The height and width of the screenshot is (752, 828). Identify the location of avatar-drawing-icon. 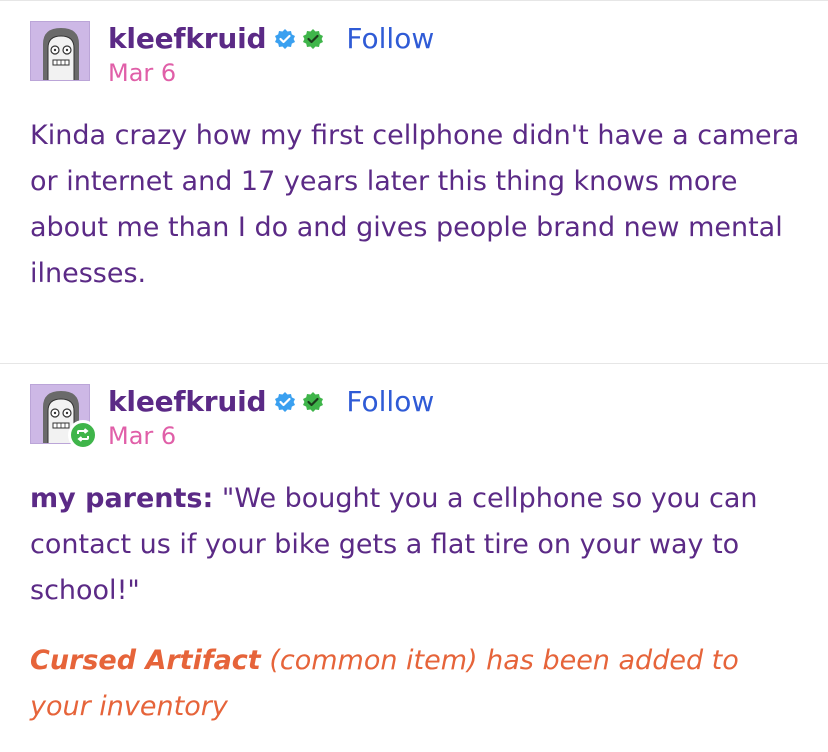
(60, 51).